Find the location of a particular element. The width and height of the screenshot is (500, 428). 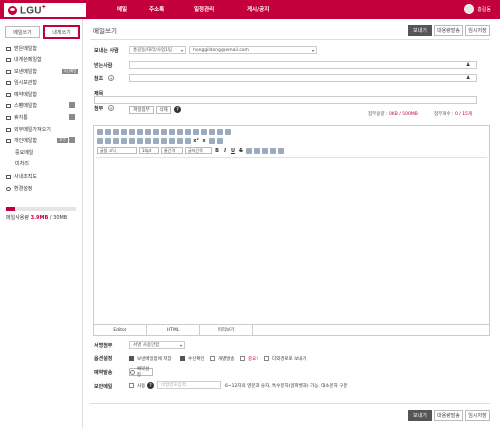

tab-preview: 미리보기 is located at coordinates (226, 330).